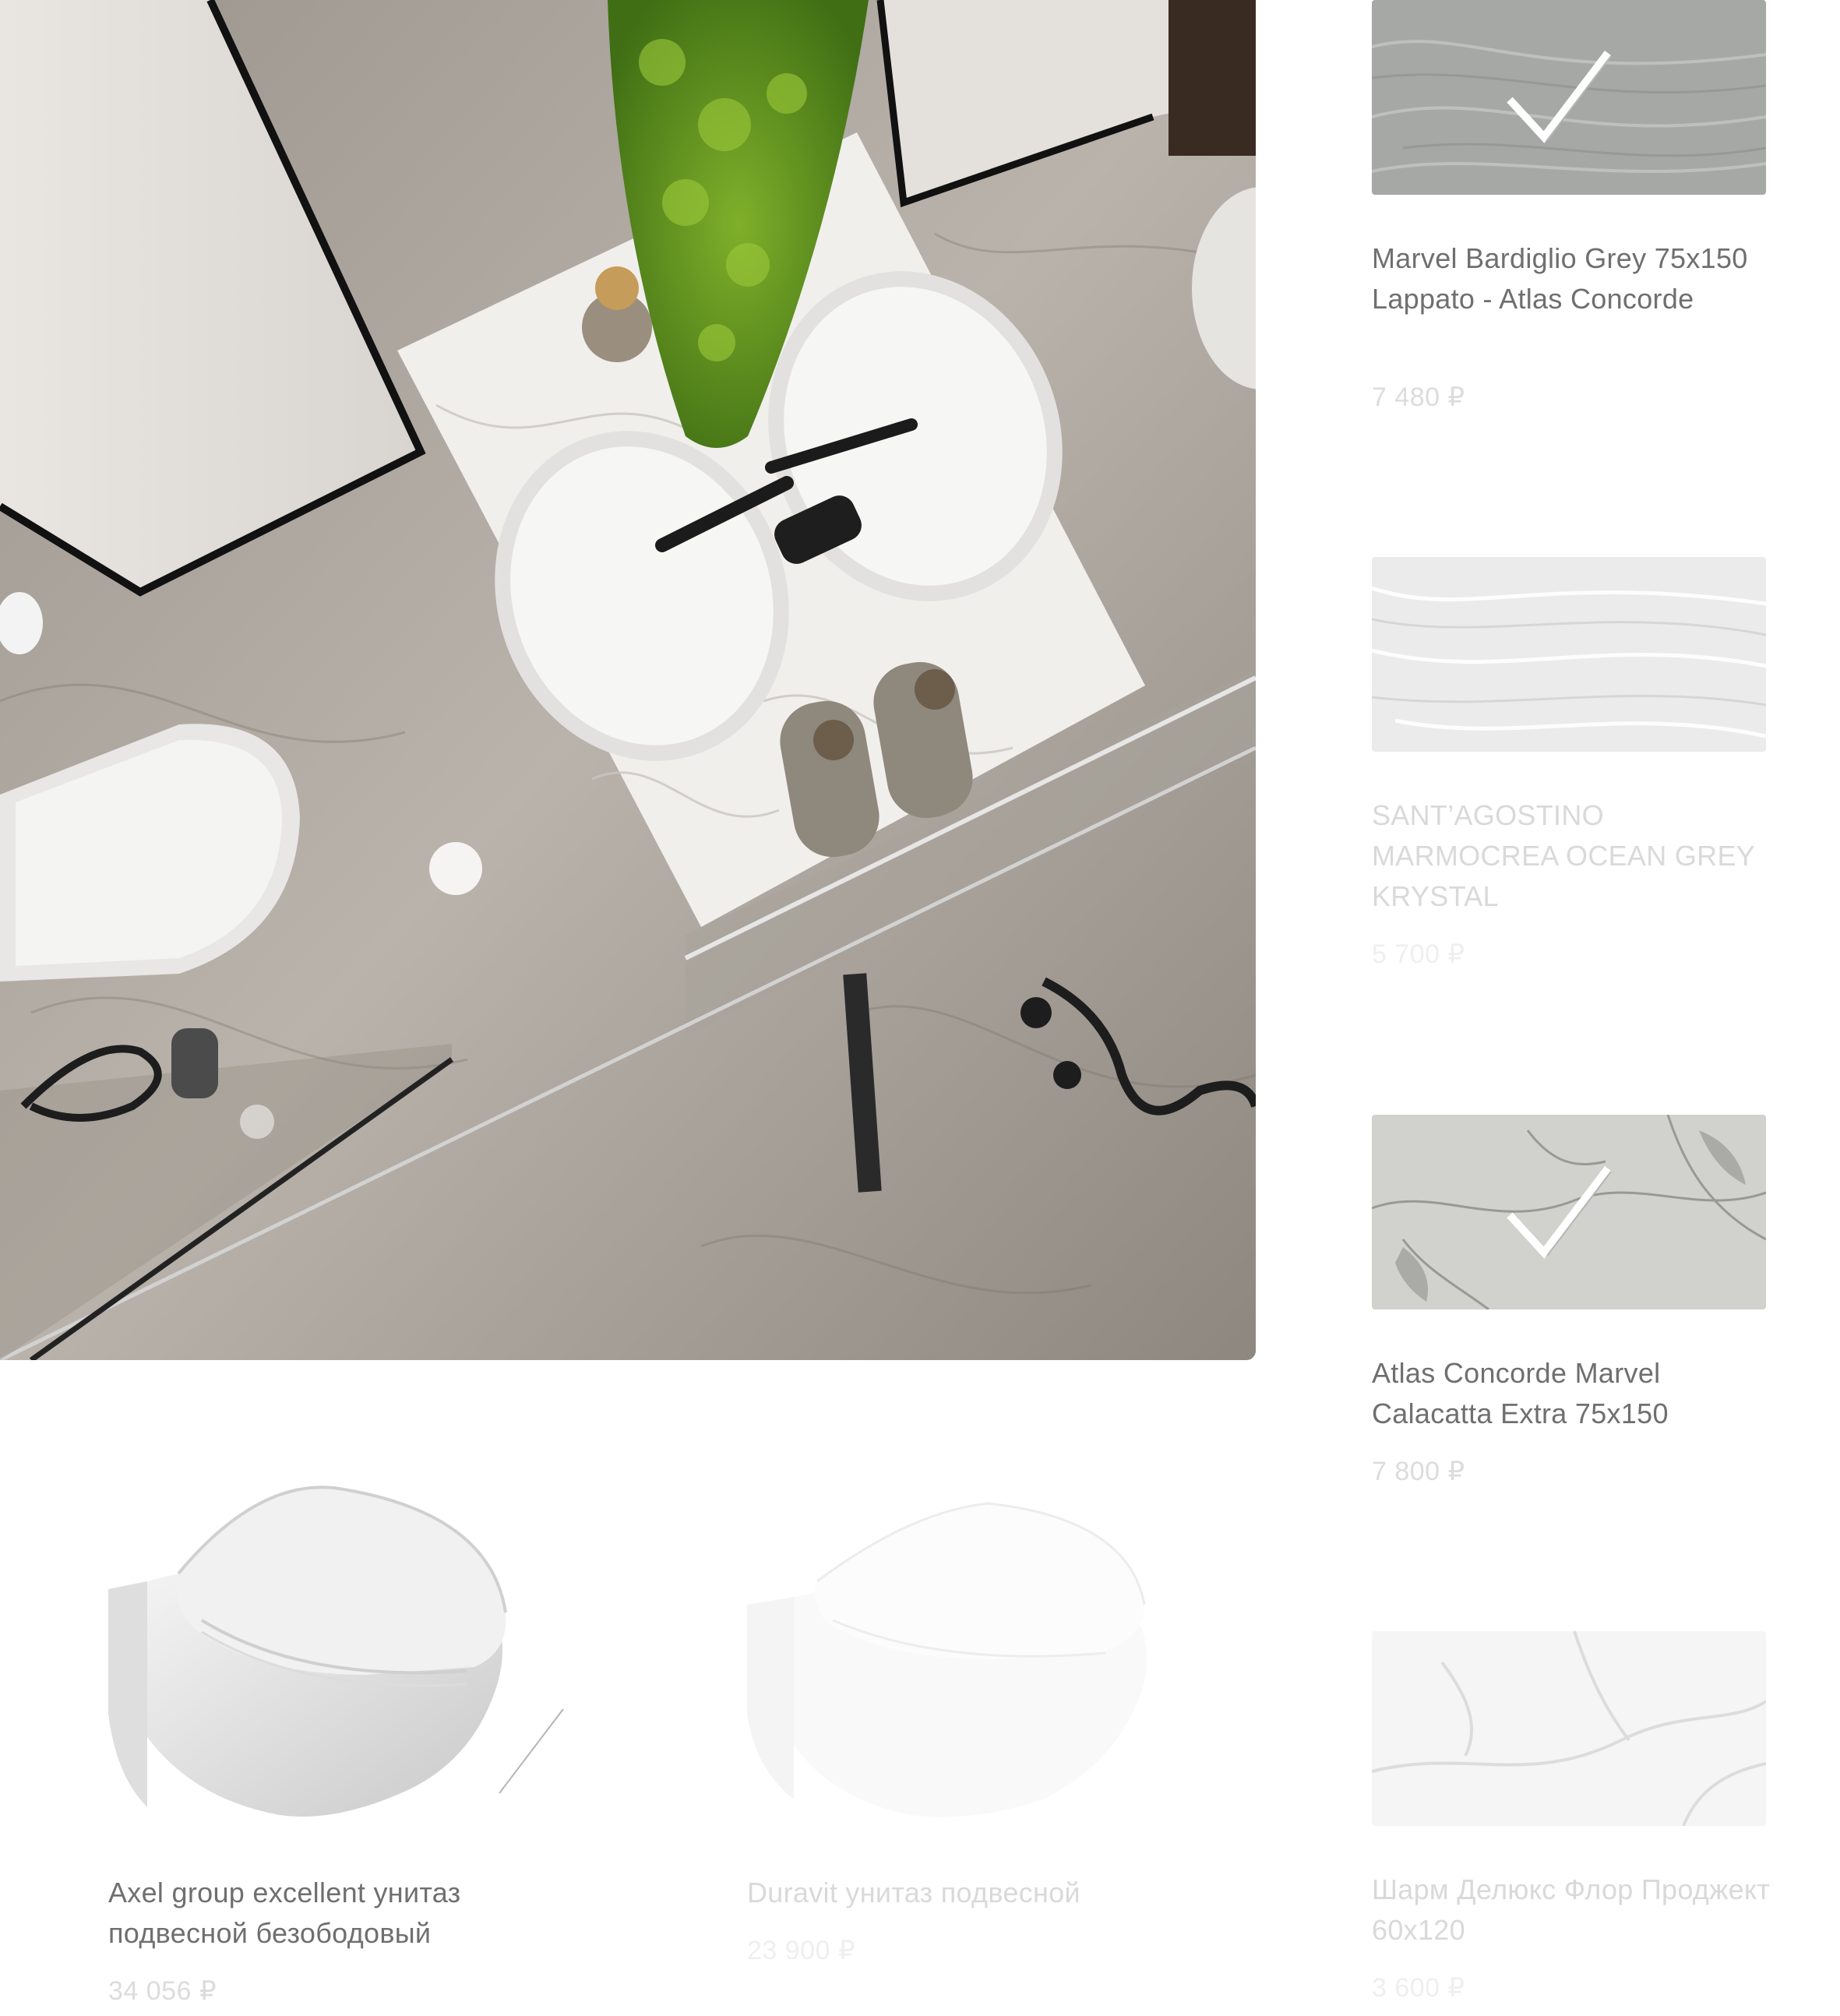  I want to click on product-card-toilet-2: Duravit унитаз подвесной 23 900 ₽, so click(1019, 1748).